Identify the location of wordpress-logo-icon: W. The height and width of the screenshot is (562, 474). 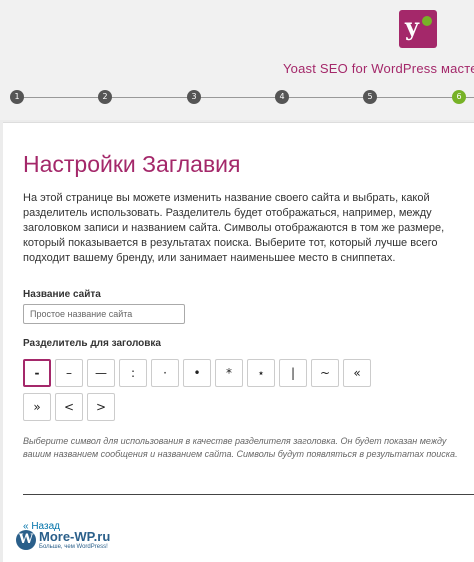
(26, 540).